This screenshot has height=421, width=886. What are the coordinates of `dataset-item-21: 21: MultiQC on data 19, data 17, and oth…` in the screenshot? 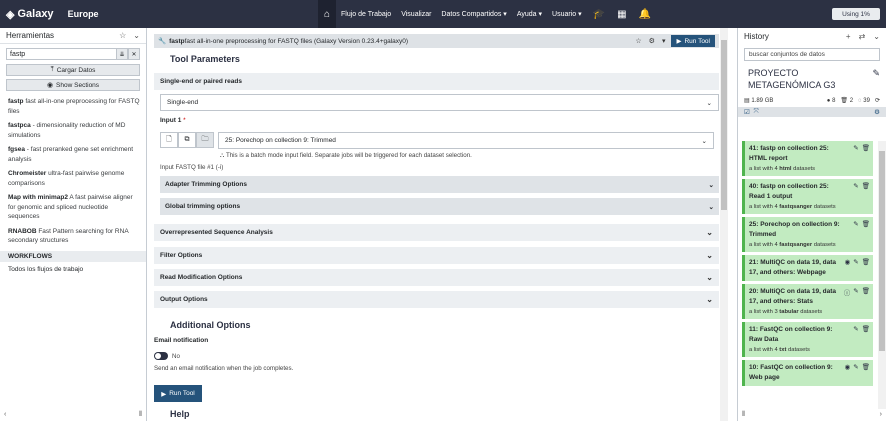 It's located at (807, 268).